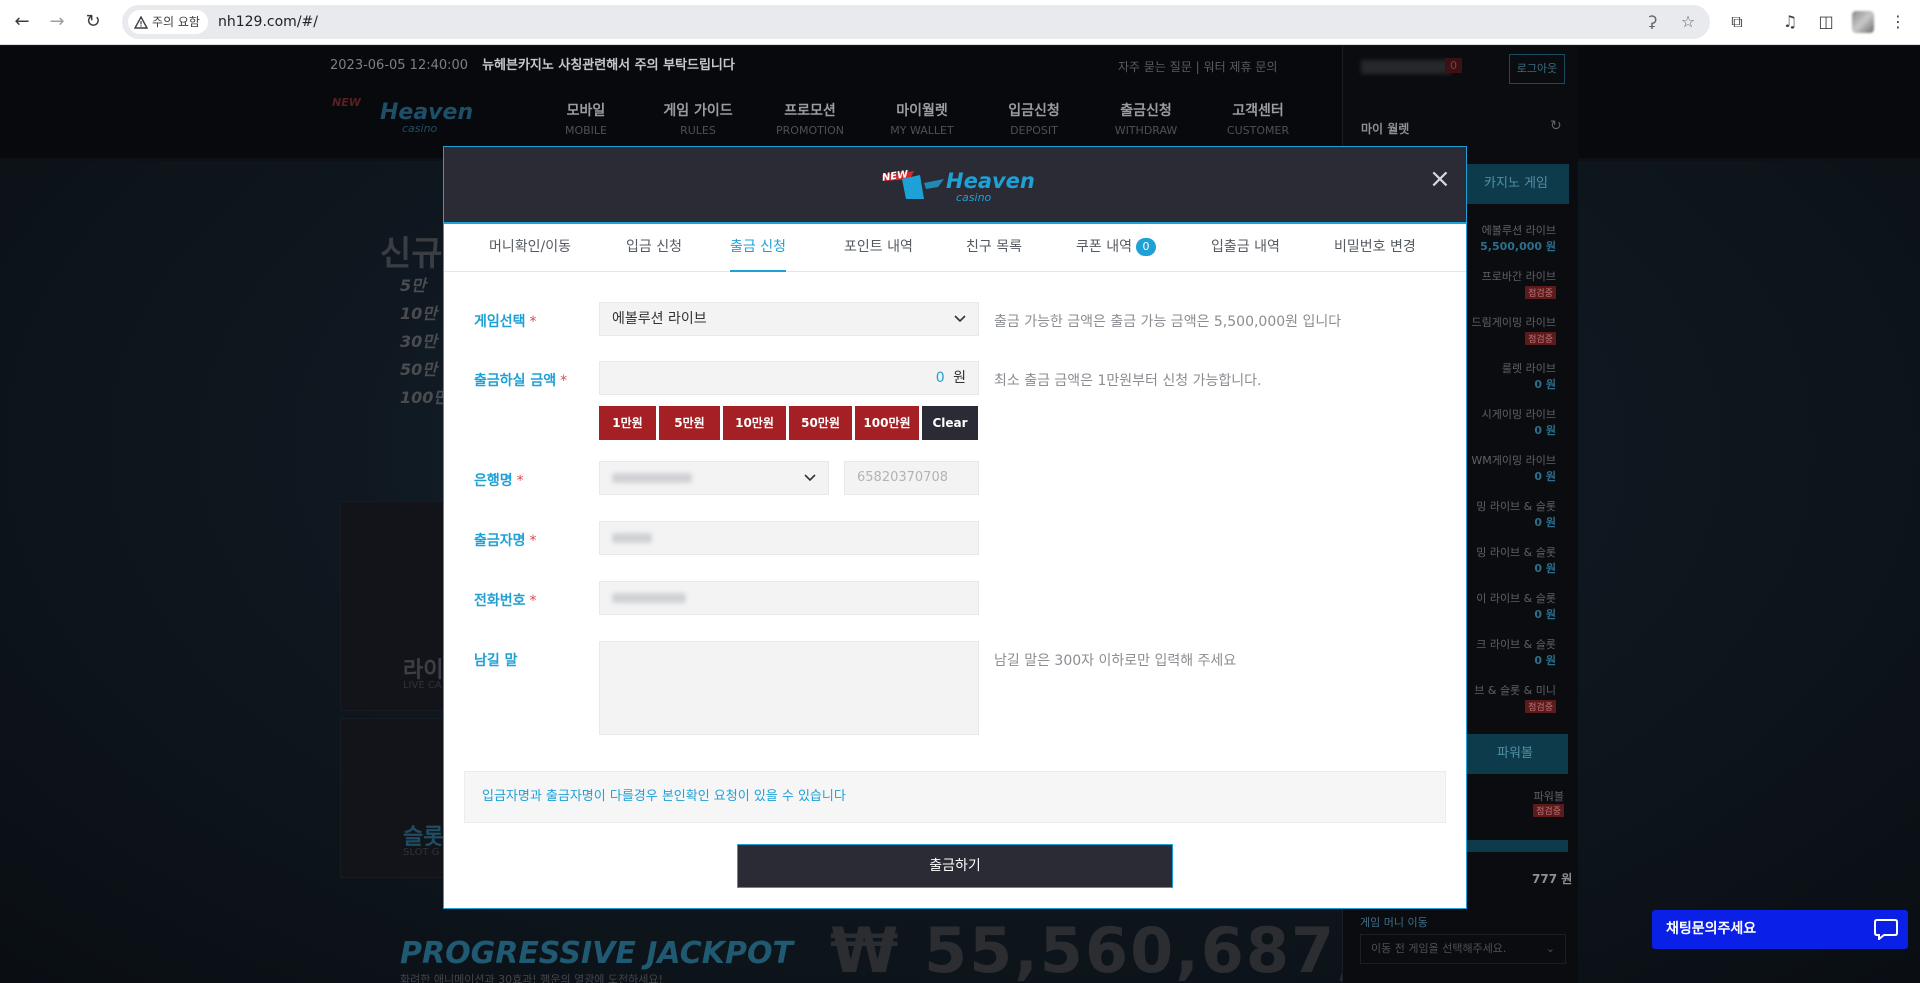 Image resolution: width=1920 pixels, height=983 pixels. Describe the element at coordinates (412, 115) in the screenshot. I see `site-logo: NEW Heaven casino` at that location.